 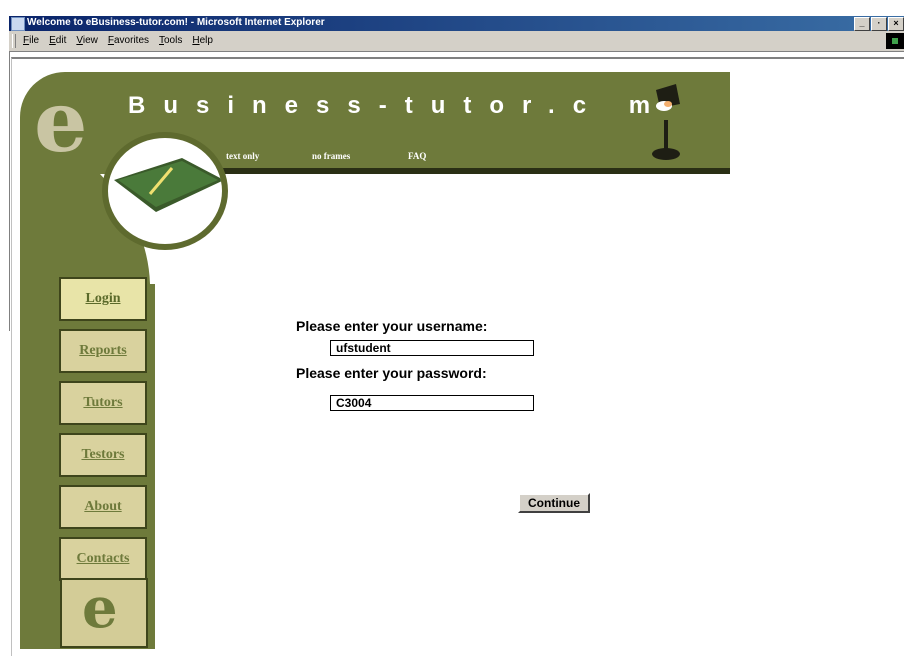 What do you see at coordinates (168, 185) in the screenshot?
I see `notebook-icon` at bounding box center [168, 185].